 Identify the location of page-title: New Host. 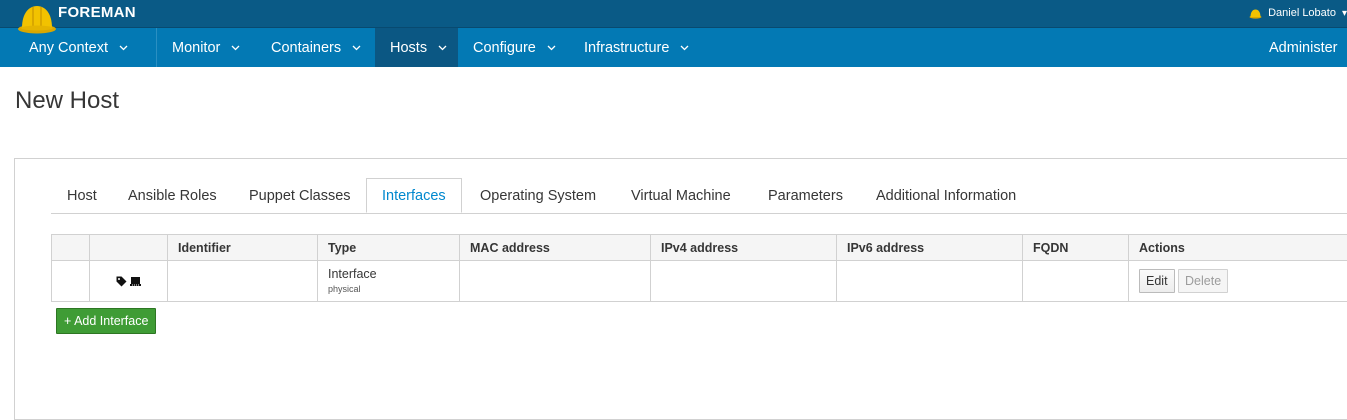
(67, 101).